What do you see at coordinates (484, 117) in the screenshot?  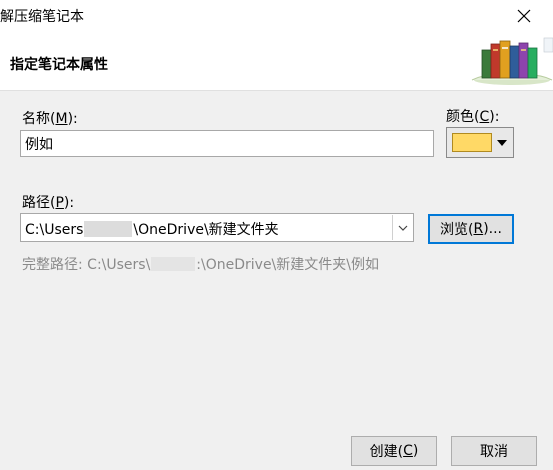 I see `color-label-key: C` at bounding box center [484, 117].